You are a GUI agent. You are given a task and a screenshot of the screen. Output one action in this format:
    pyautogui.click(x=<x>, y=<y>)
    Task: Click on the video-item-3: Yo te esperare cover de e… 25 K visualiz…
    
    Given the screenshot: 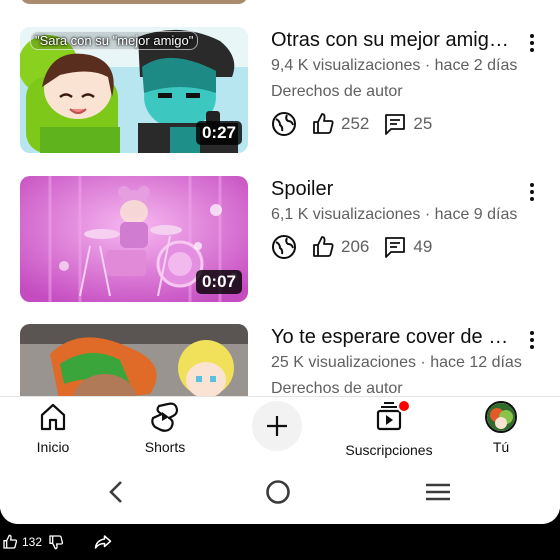 What is the action you would take?
    pyautogui.click(x=280, y=360)
    